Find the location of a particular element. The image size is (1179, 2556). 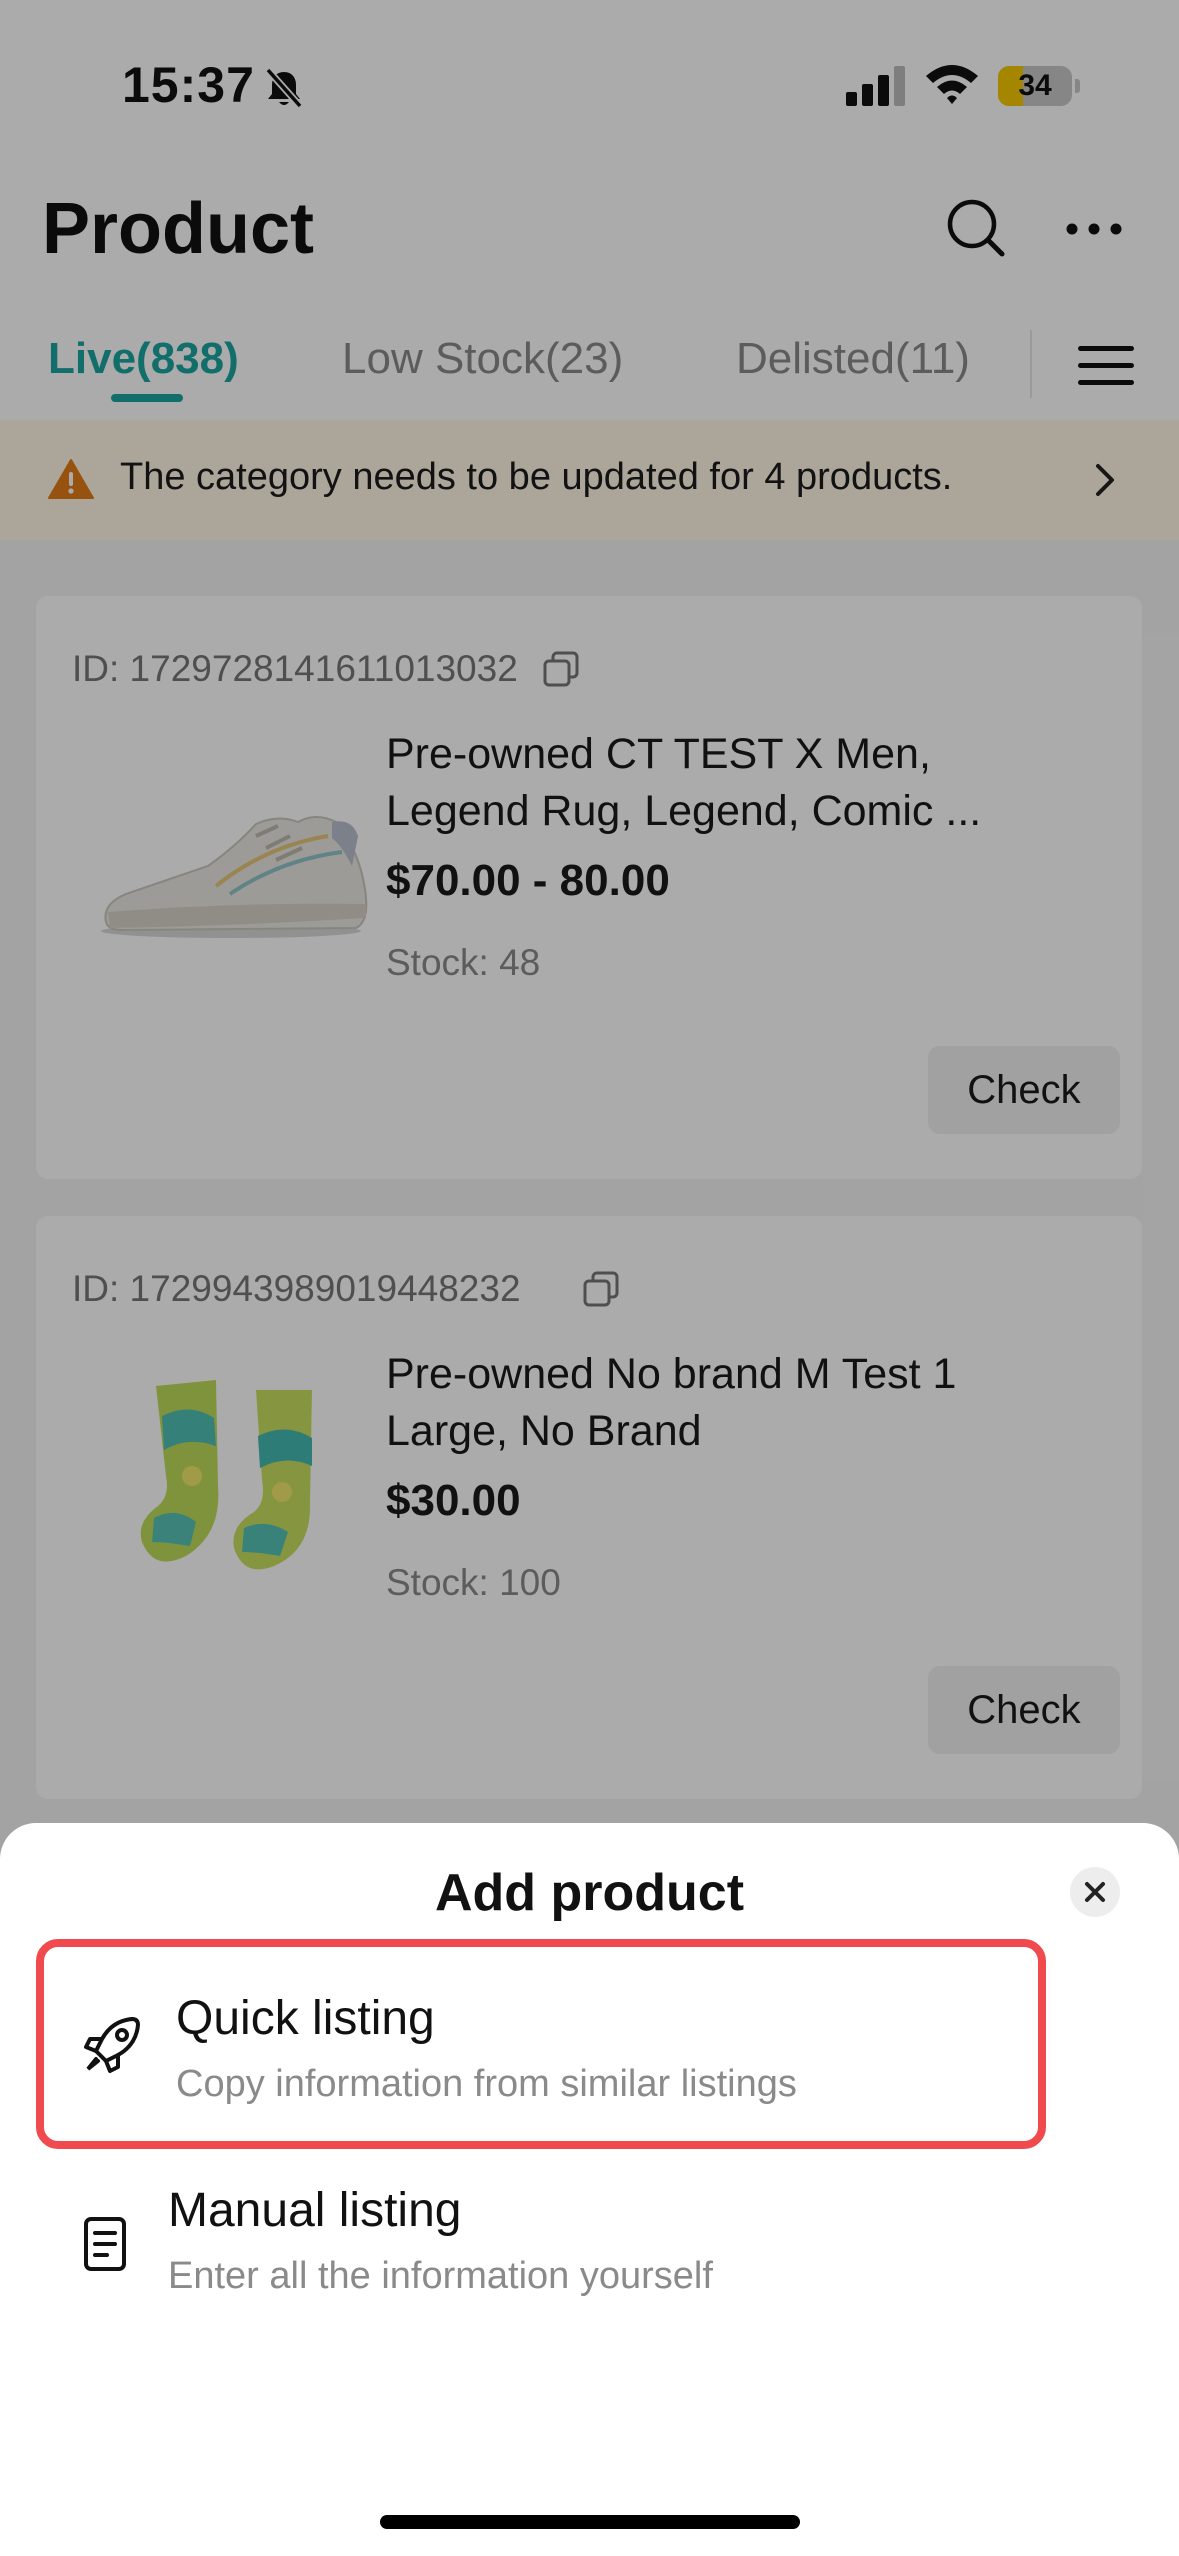

quick-listing-title: Quick listing is located at coordinates (305, 2018).